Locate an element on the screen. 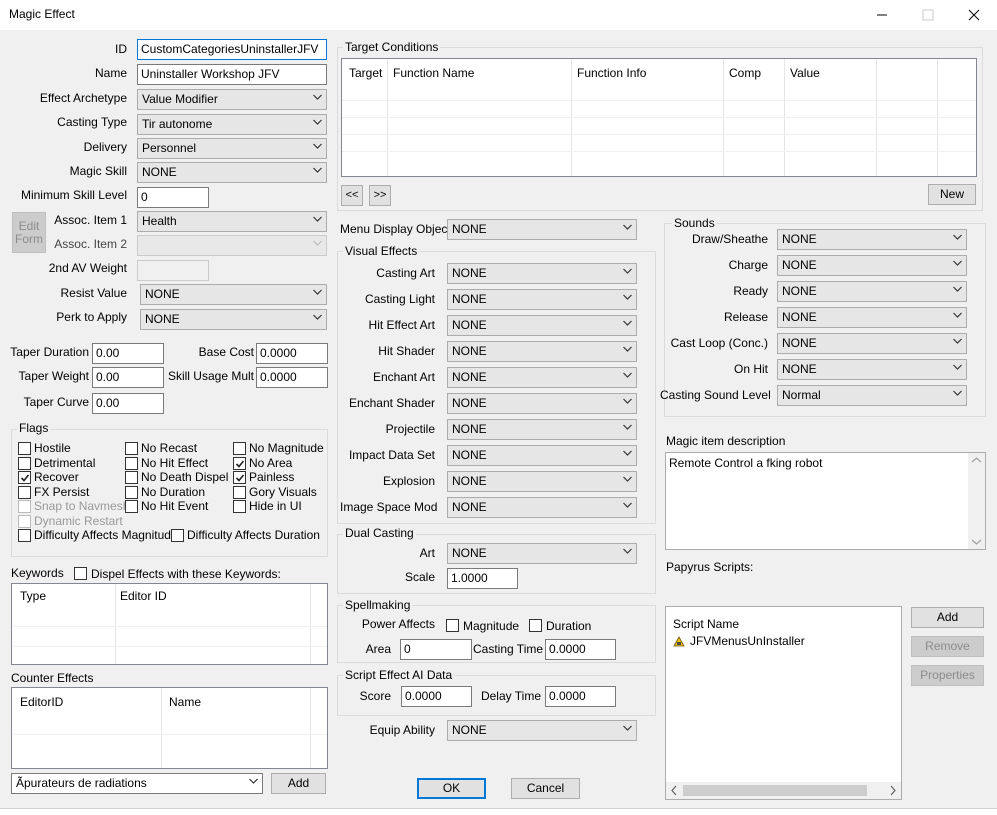 The image size is (997, 815). difficulty-affects-magnitude-checkbox is located at coordinates (24, 535).